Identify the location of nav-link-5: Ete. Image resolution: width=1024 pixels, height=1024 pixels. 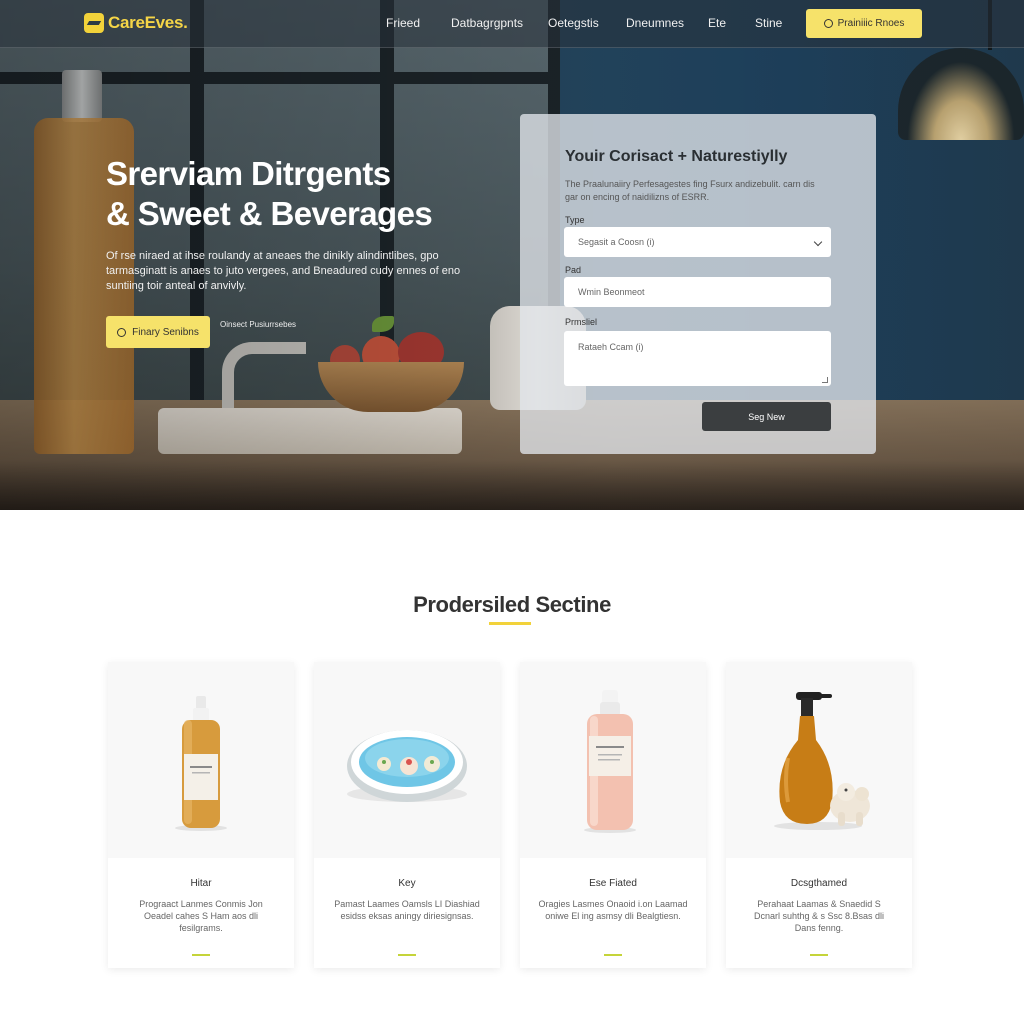
(717, 23).